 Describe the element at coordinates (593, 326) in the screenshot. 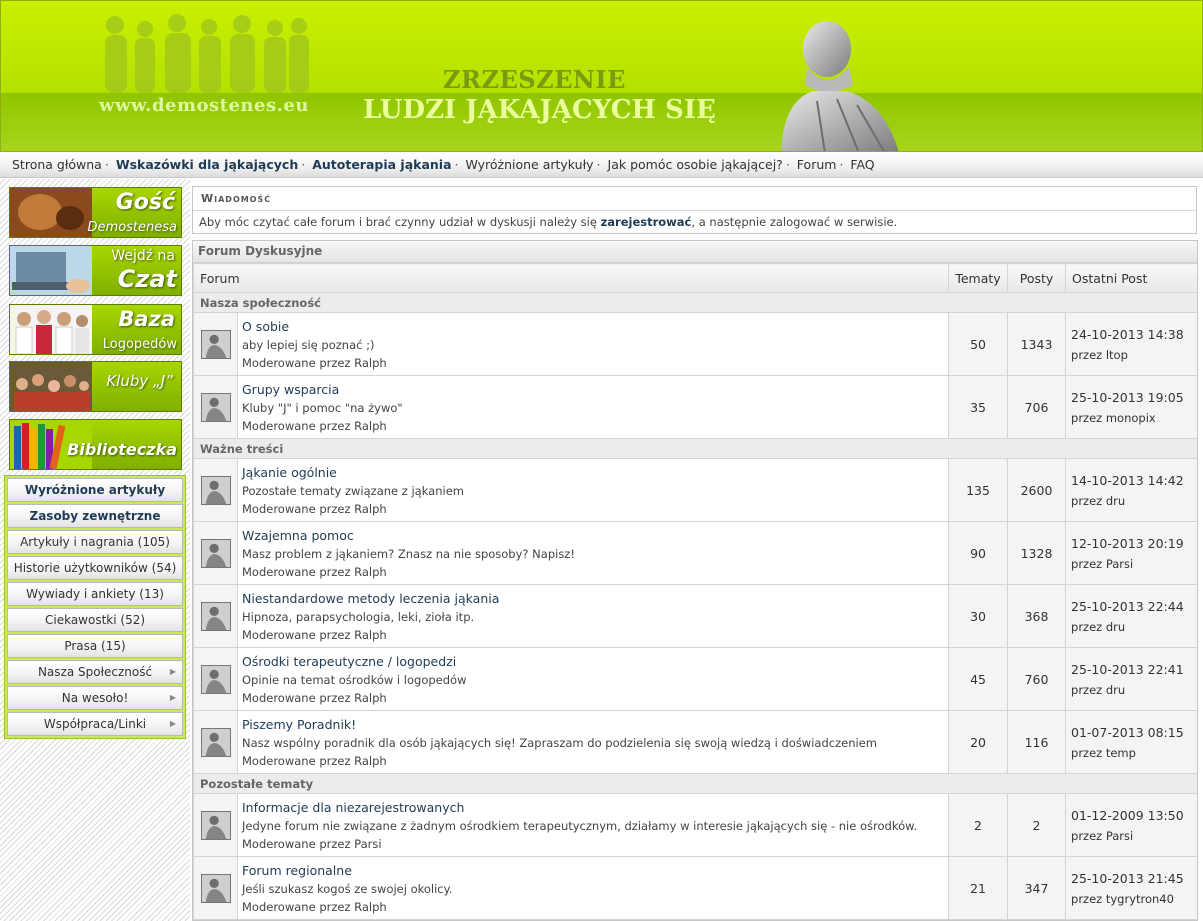

I see `forum-link: O sobie` at that location.